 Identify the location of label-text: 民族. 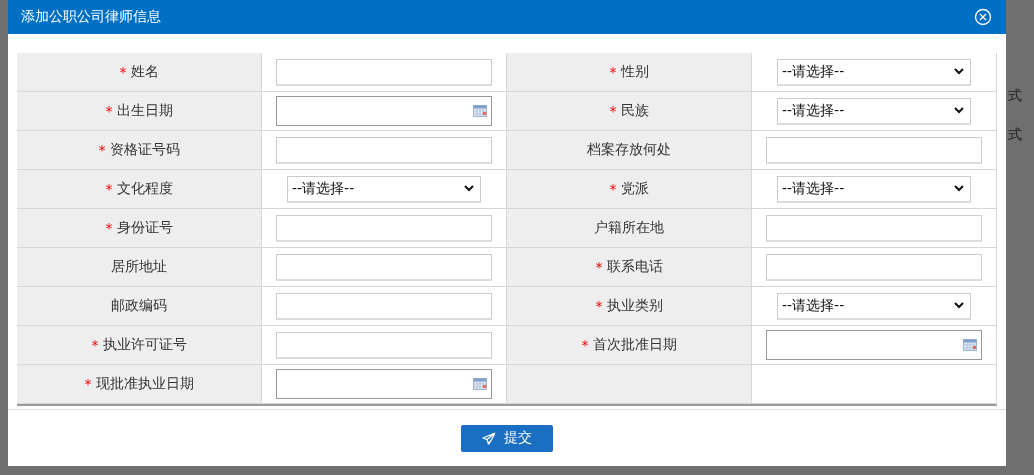
(634, 111).